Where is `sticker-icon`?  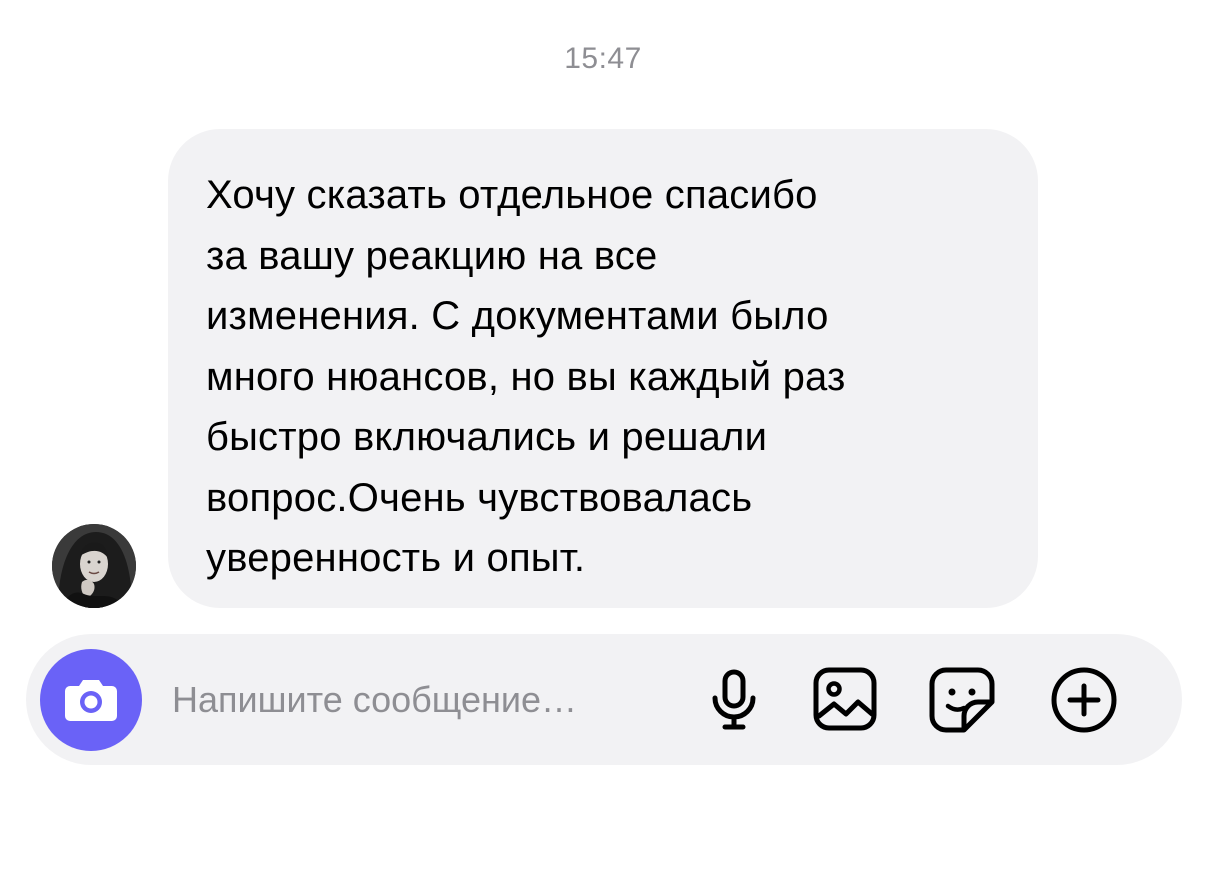 sticker-icon is located at coordinates (962, 700).